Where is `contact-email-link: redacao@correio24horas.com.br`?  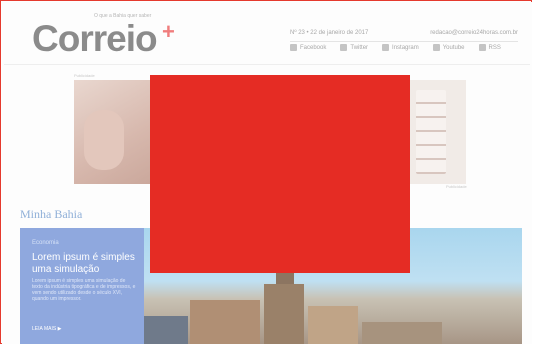 contact-email-link: redacao@correio24horas.com.br is located at coordinates (474, 33).